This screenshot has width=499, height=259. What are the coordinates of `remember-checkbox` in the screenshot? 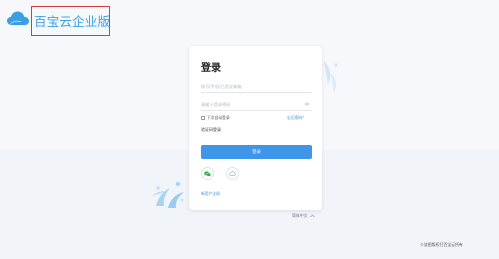 It's located at (203, 118).